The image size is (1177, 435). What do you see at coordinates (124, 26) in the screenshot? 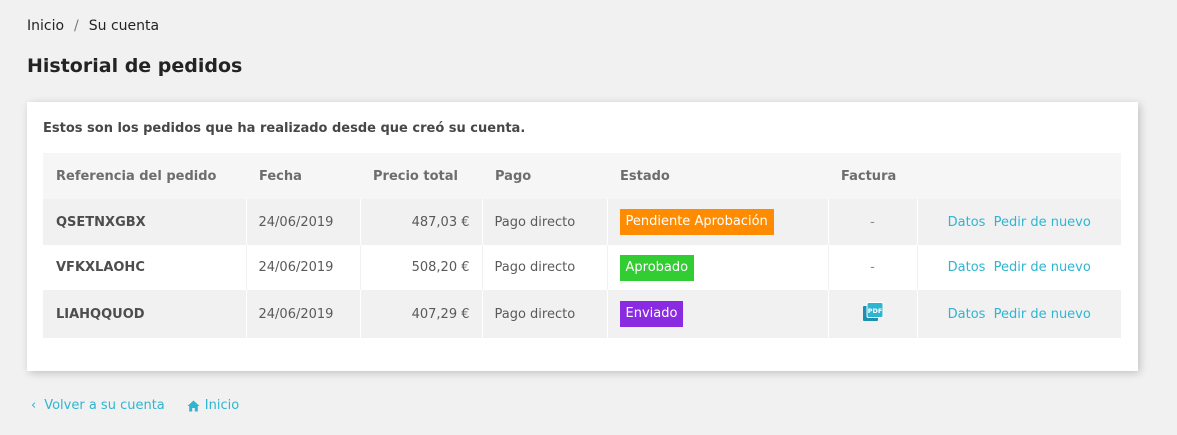
I see `breadcrumb-current-link: Su cuenta` at bounding box center [124, 26].